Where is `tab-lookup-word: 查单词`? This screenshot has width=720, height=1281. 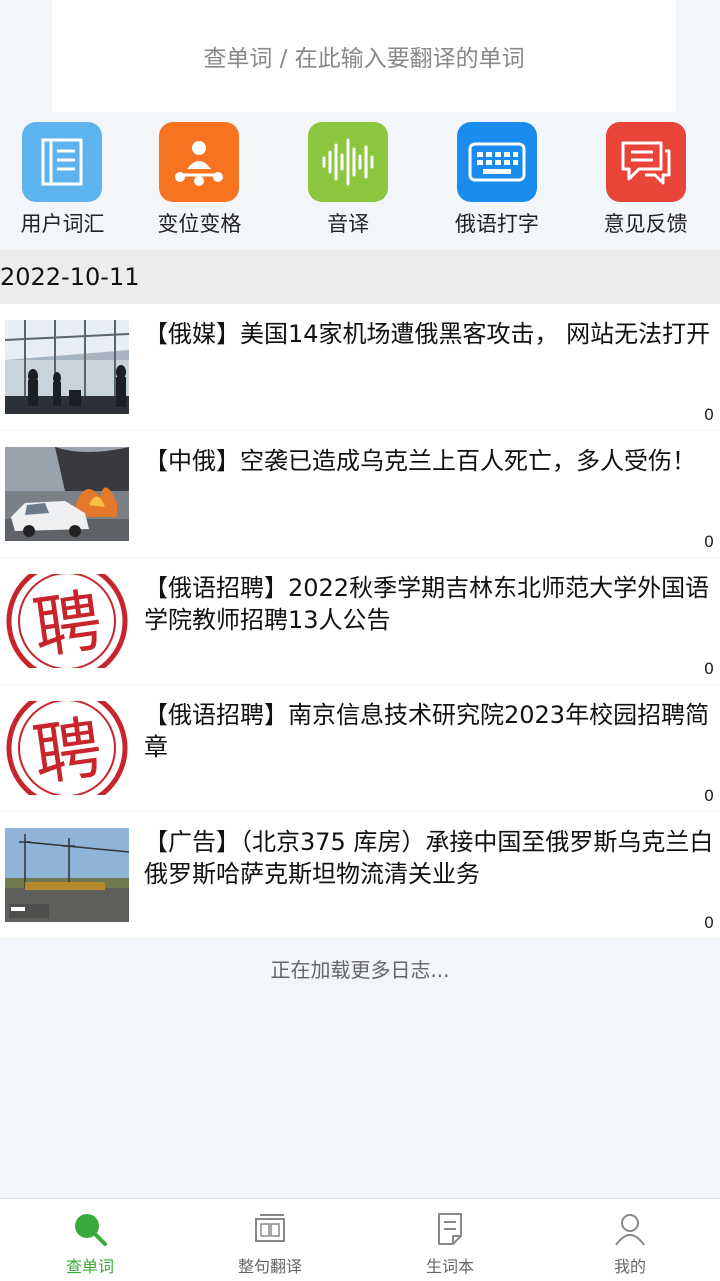 tab-lookup-word: 查单词 is located at coordinates (90, 1240).